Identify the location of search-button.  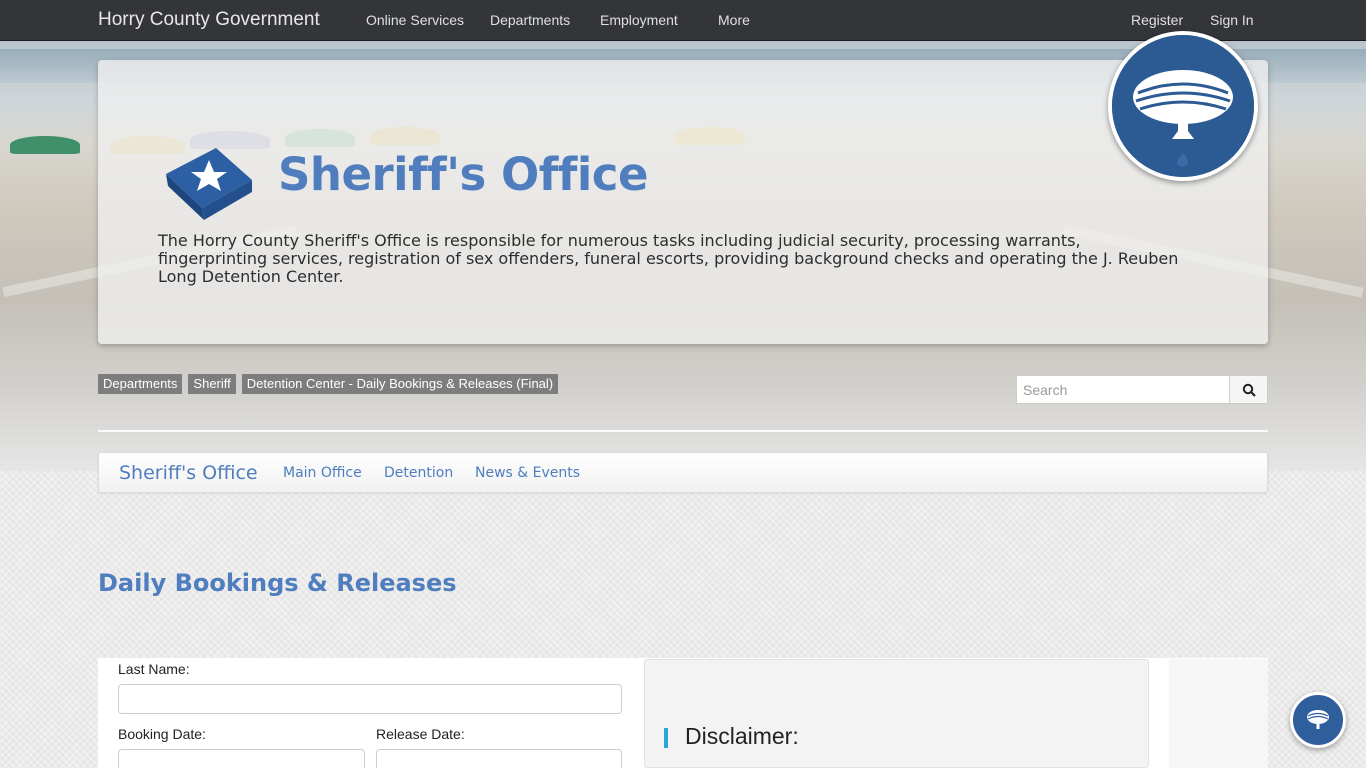
(1248, 389).